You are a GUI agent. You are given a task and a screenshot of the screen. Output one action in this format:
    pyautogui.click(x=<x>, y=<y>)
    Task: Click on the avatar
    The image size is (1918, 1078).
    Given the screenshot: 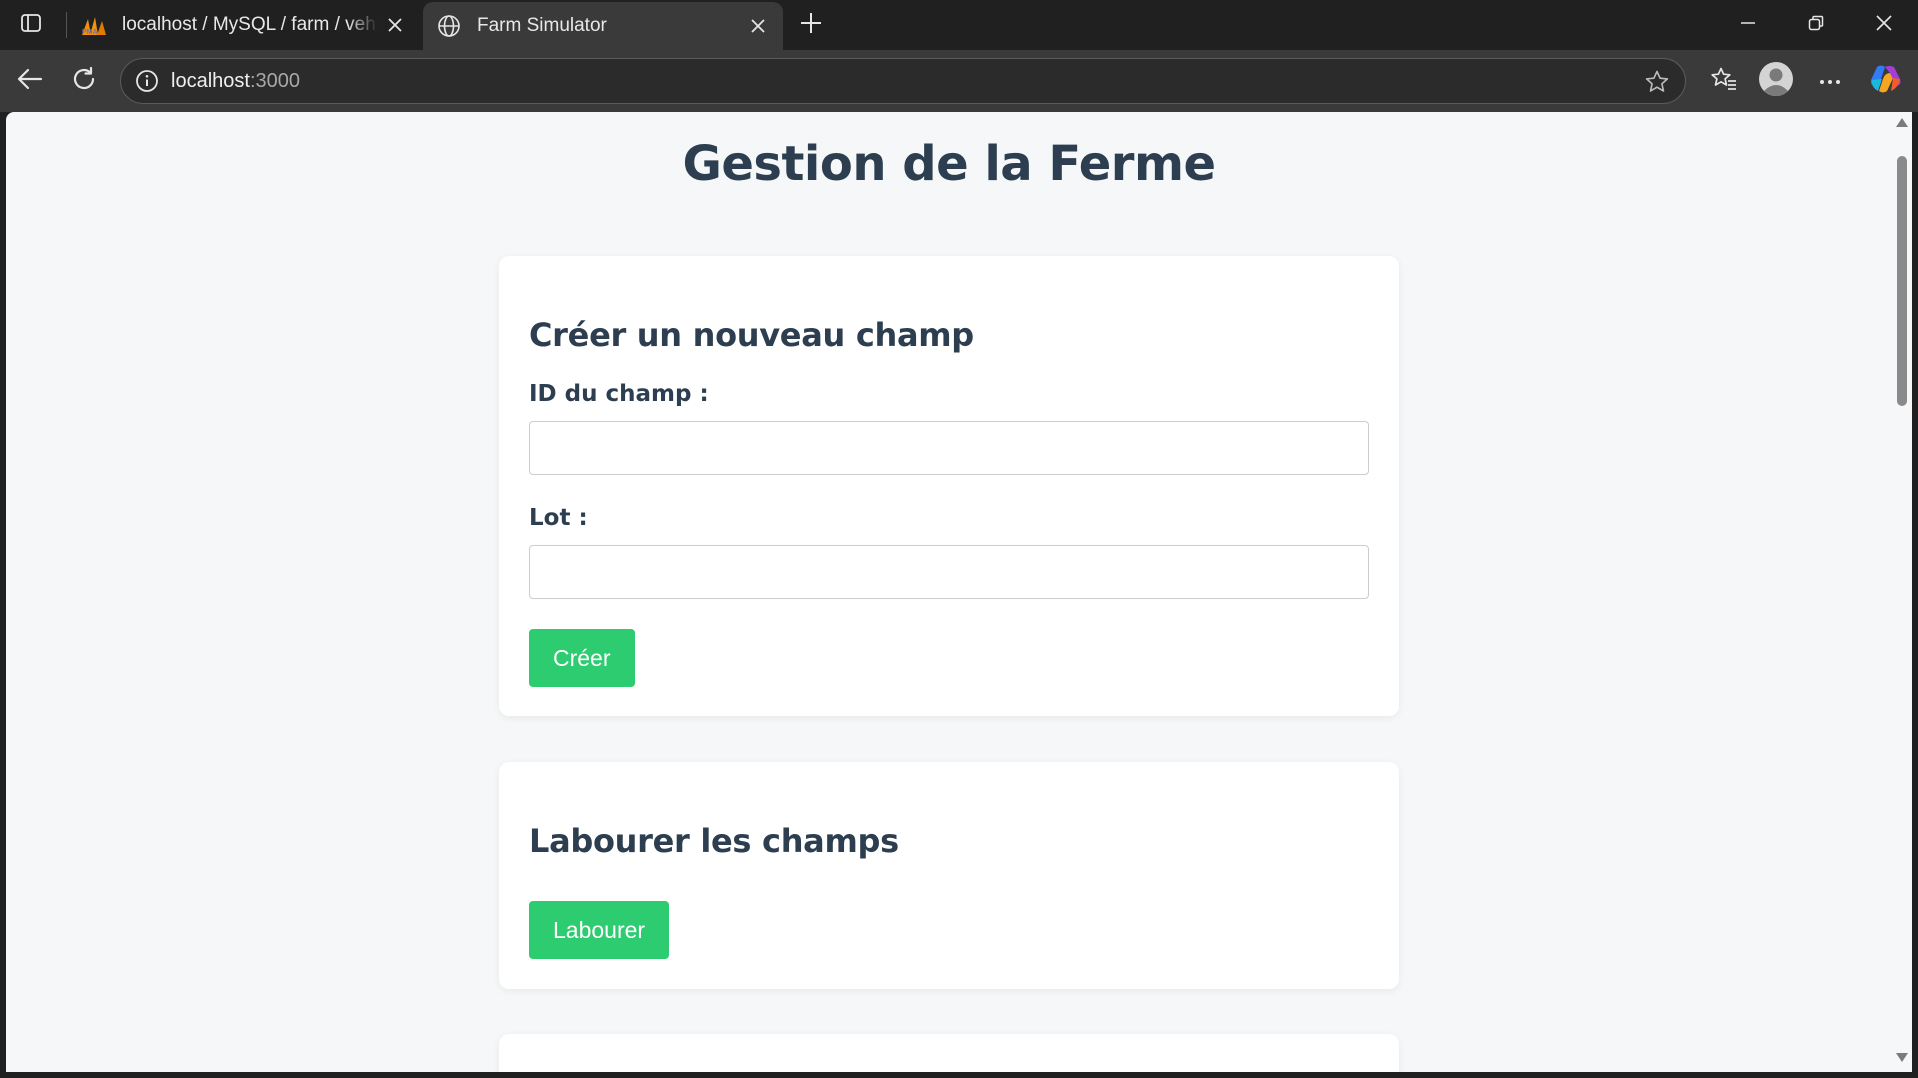 What is the action you would take?
    pyautogui.click(x=1776, y=81)
    